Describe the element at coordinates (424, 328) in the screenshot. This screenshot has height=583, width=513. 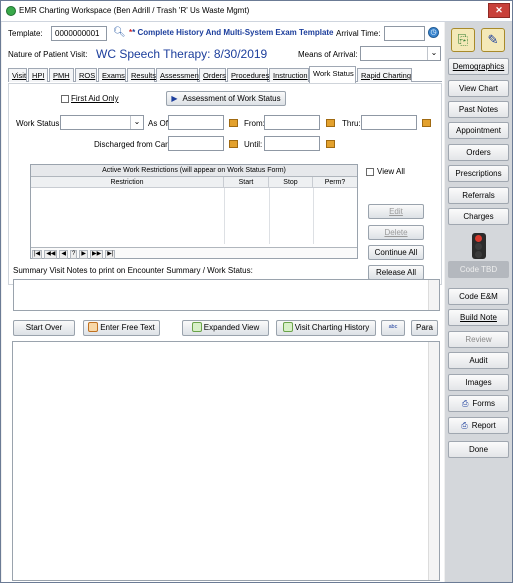
I see `para-button: Para` at that location.